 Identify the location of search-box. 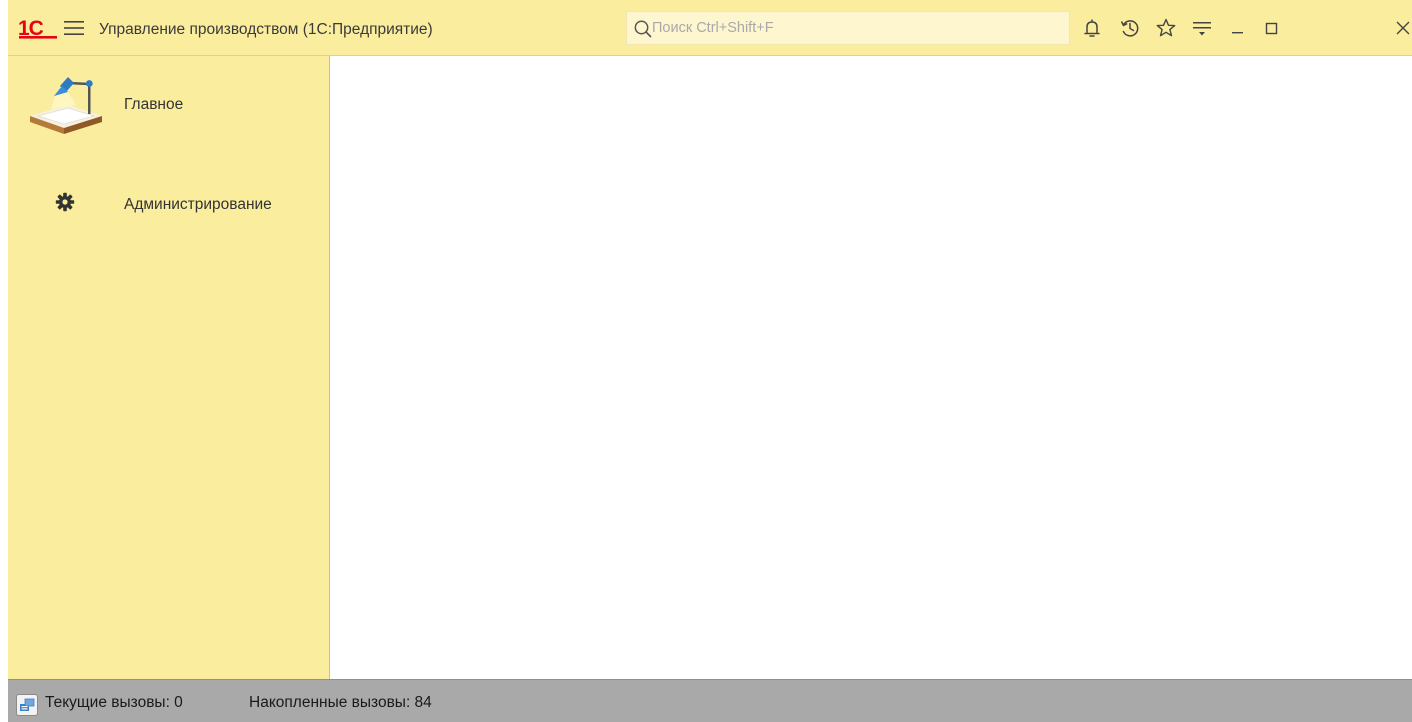
(848, 28).